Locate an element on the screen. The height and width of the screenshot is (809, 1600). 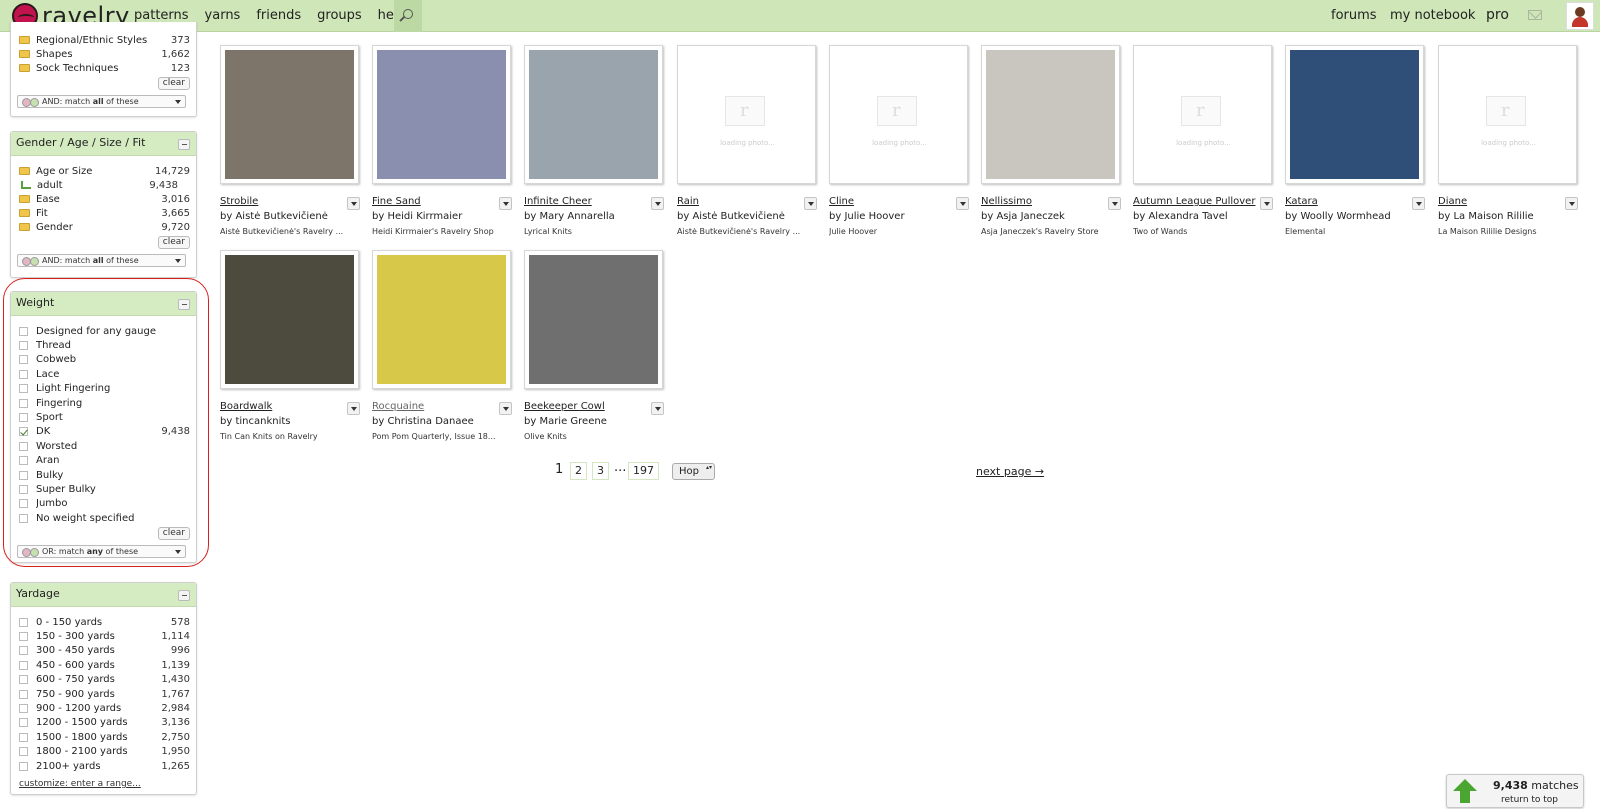
yardage-option-8: 1500 - 1800 yards 2,750 is located at coordinates (104, 737).